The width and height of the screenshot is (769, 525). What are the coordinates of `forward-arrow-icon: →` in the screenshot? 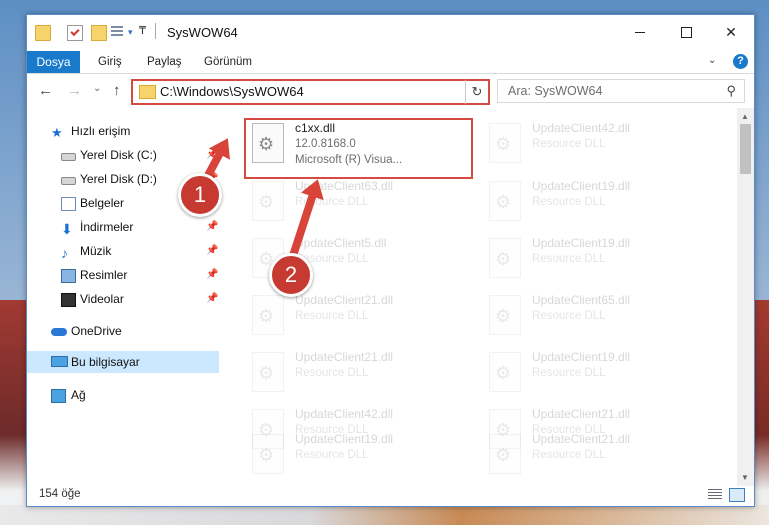 It's located at (74, 90).